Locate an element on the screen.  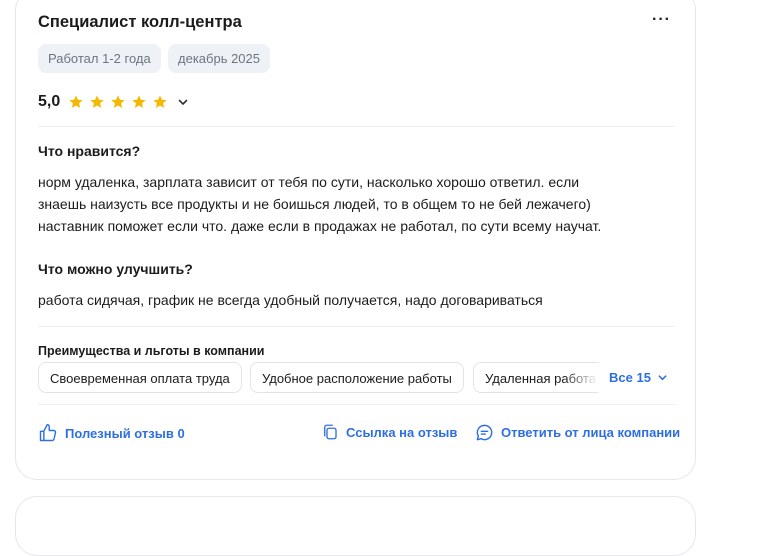
chip-fade is located at coordinates (584, 377).